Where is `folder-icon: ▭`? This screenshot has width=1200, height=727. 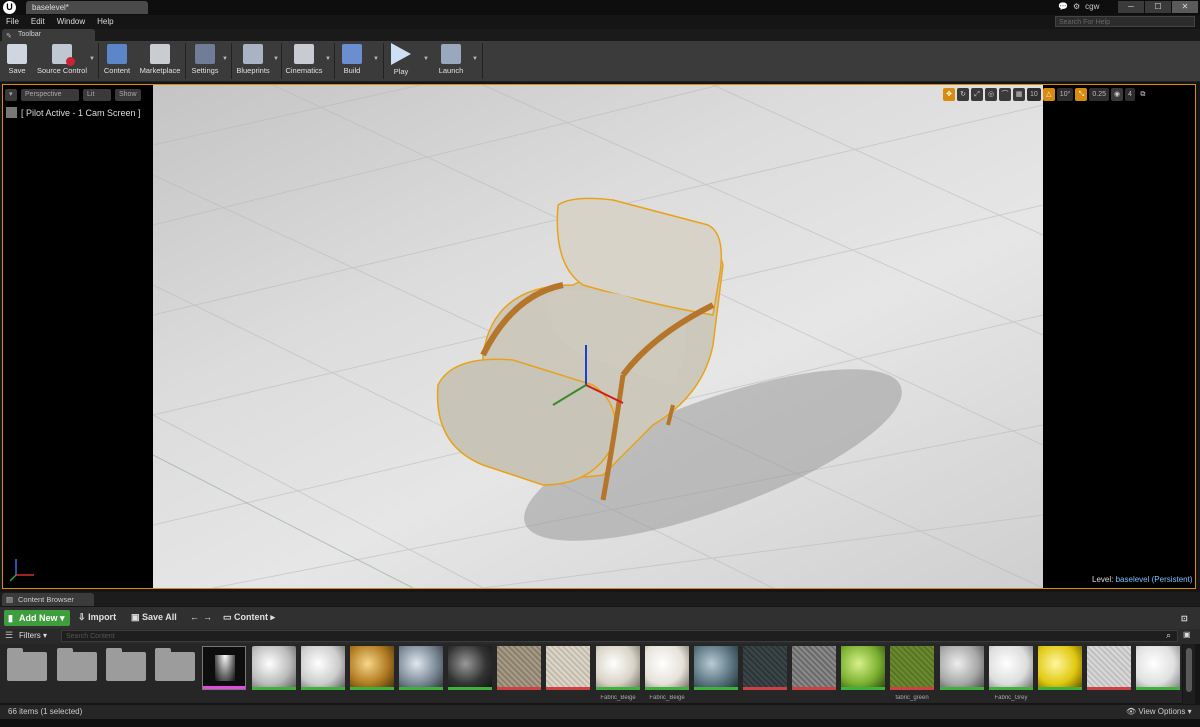 folder-icon: ▭ is located at coordinates (227, 617).